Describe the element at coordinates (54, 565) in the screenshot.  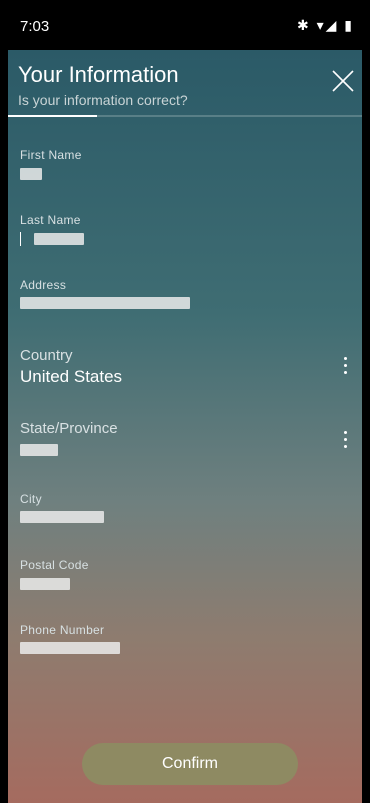
I see `postal-code-label: Postal Code` at that location.